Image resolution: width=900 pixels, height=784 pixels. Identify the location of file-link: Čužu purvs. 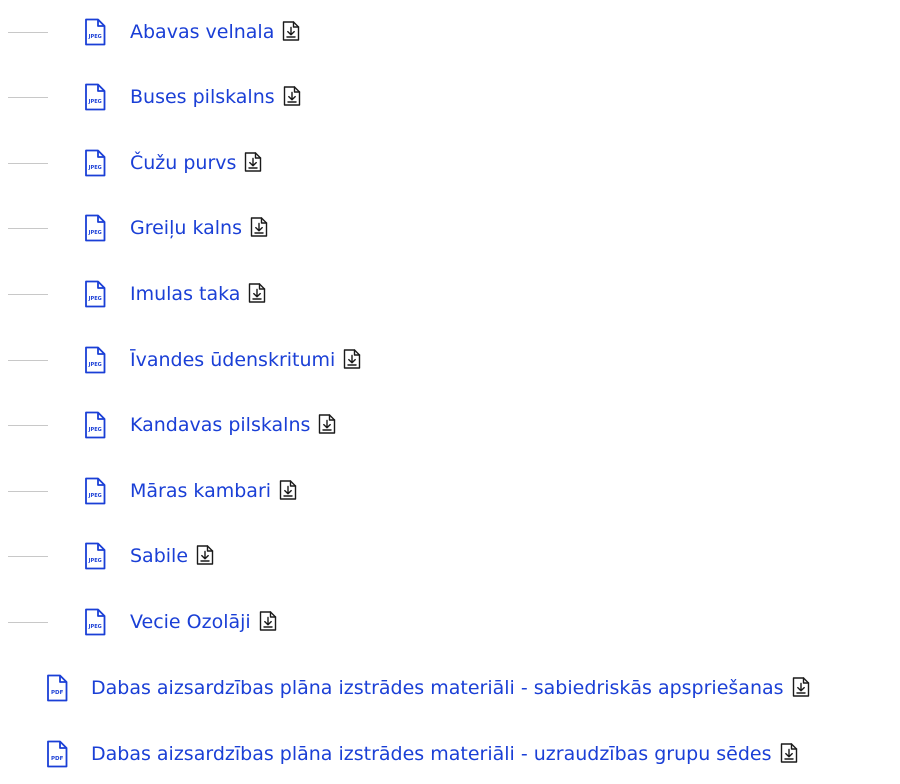
(196, 163).